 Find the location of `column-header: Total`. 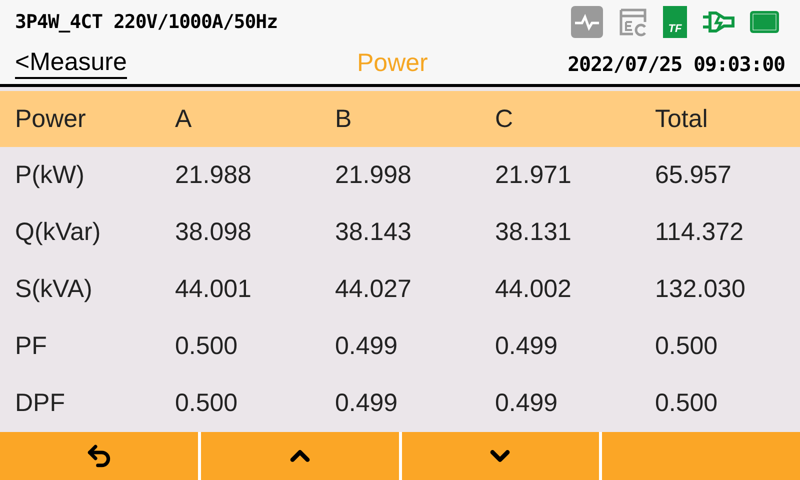

column-header: Total is located at coordinates (681, 119).